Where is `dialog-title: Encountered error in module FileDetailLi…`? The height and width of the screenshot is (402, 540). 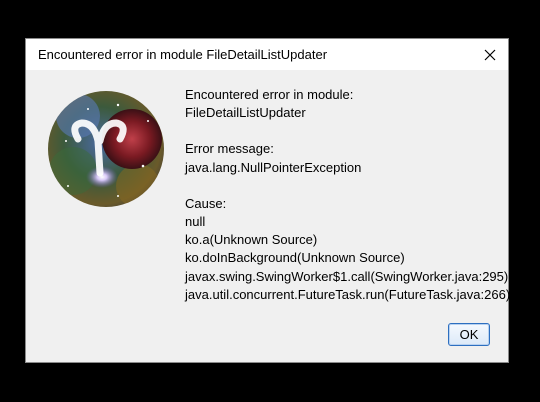
dialog-title: Encountered error in module FileDetailLi… is located at coordinates (183, 54).